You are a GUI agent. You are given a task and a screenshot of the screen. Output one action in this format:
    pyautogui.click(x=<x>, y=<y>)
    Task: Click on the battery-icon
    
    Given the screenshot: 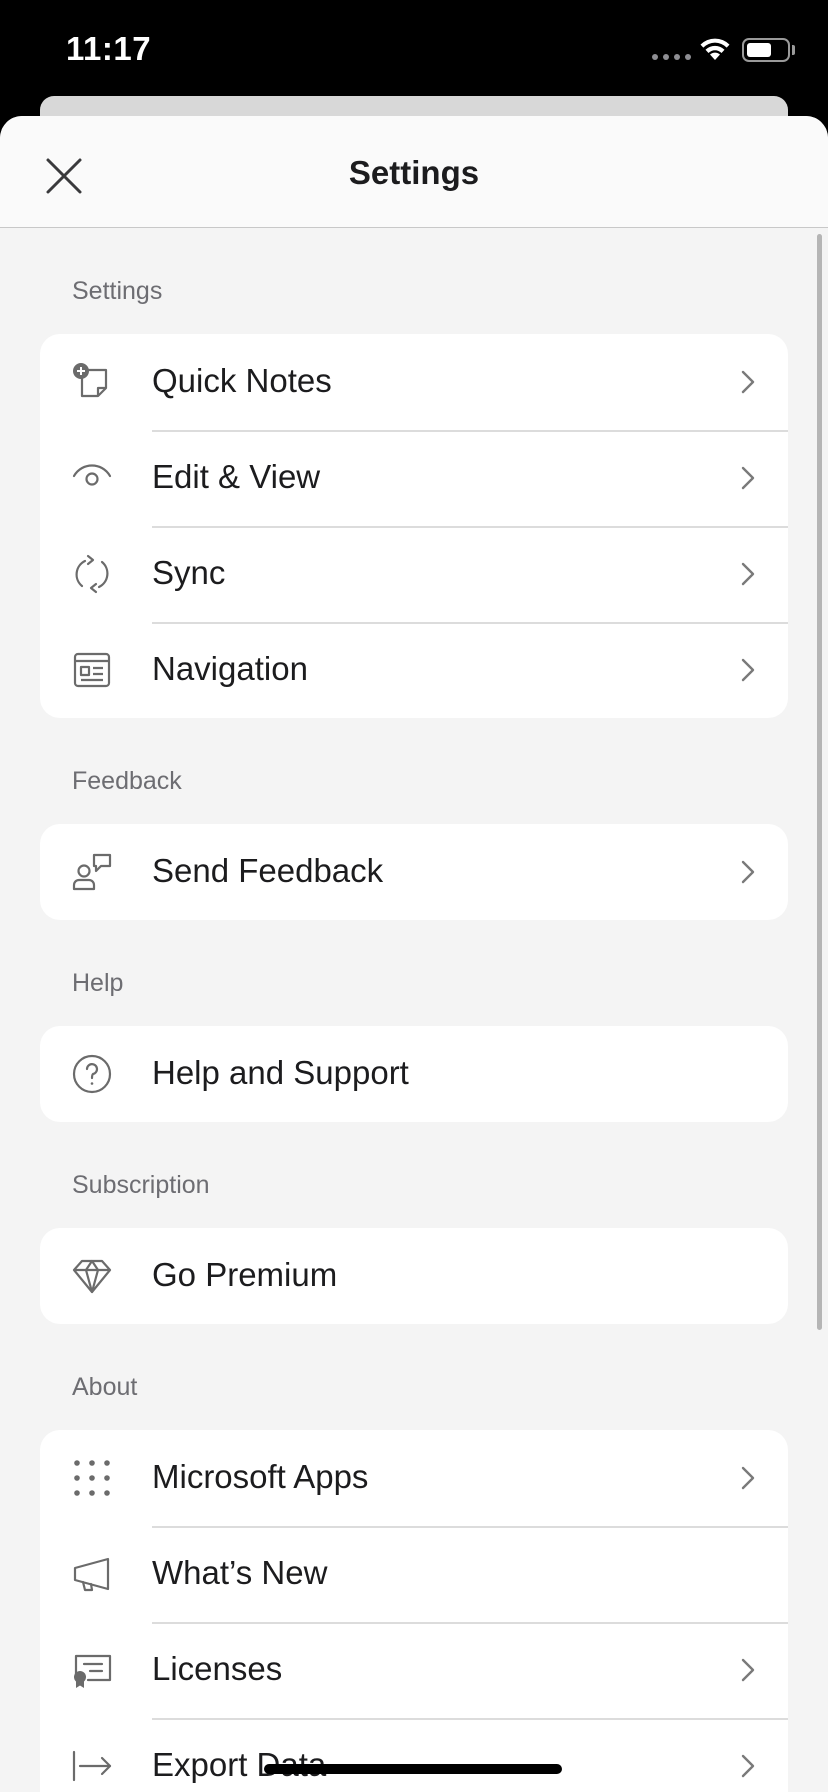 What is the action you would take?
    pyautogui.click(x=766, y=50)
    